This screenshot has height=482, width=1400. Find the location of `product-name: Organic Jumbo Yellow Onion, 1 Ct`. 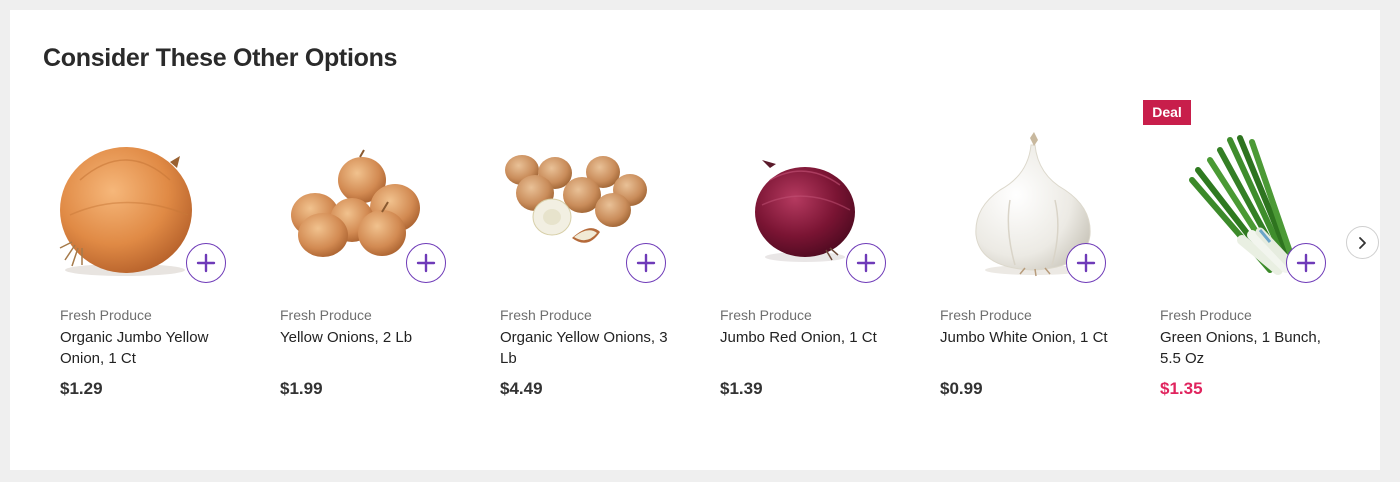

product-name: Organic Jumbo Yellow Onion, 1 Ct is located at coordinates (148, 348).